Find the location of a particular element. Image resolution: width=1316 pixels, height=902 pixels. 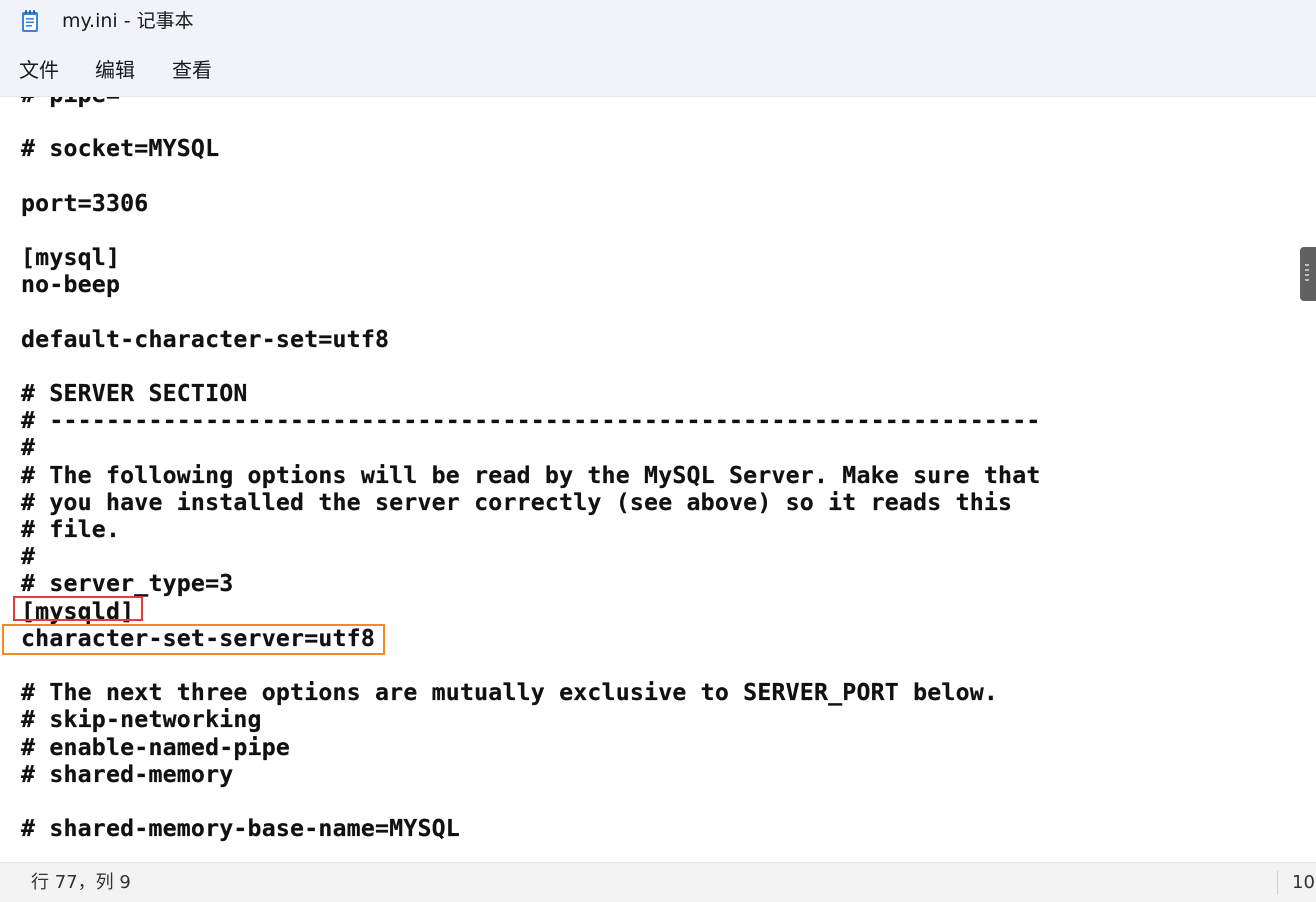

editor-line: # shared-memory-base-name=MYSQL is located at coordinates (240, 829).